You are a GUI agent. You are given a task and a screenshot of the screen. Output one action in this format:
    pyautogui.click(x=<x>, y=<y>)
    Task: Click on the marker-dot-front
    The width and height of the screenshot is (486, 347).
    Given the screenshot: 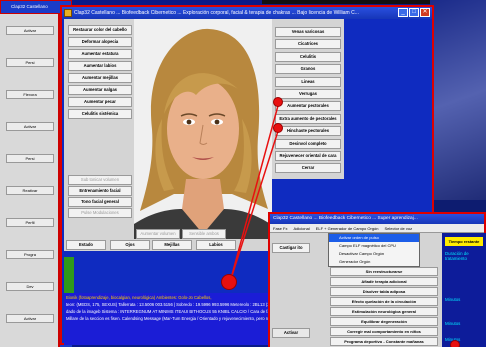 What is the action you would take?
    pyautogui.click(x=455, y=343)
    